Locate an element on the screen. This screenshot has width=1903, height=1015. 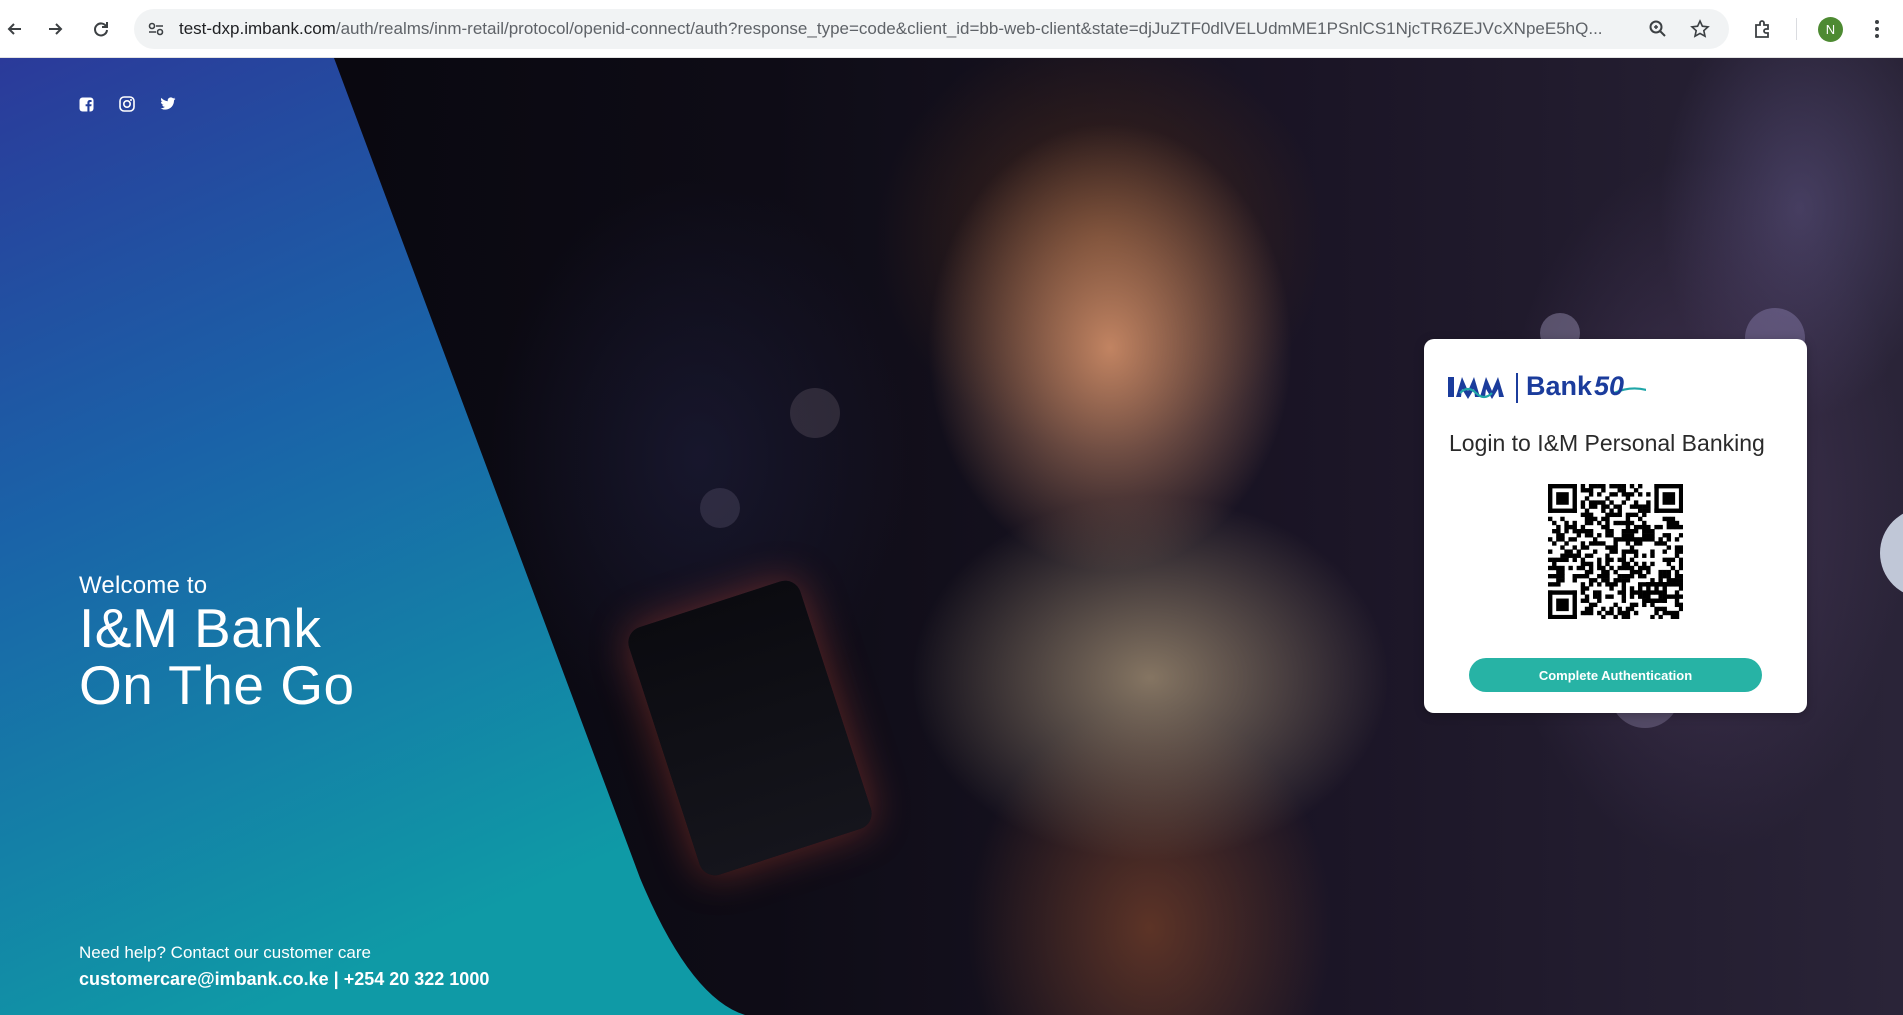
extensions-icon is located at coordinates (1763, 29).